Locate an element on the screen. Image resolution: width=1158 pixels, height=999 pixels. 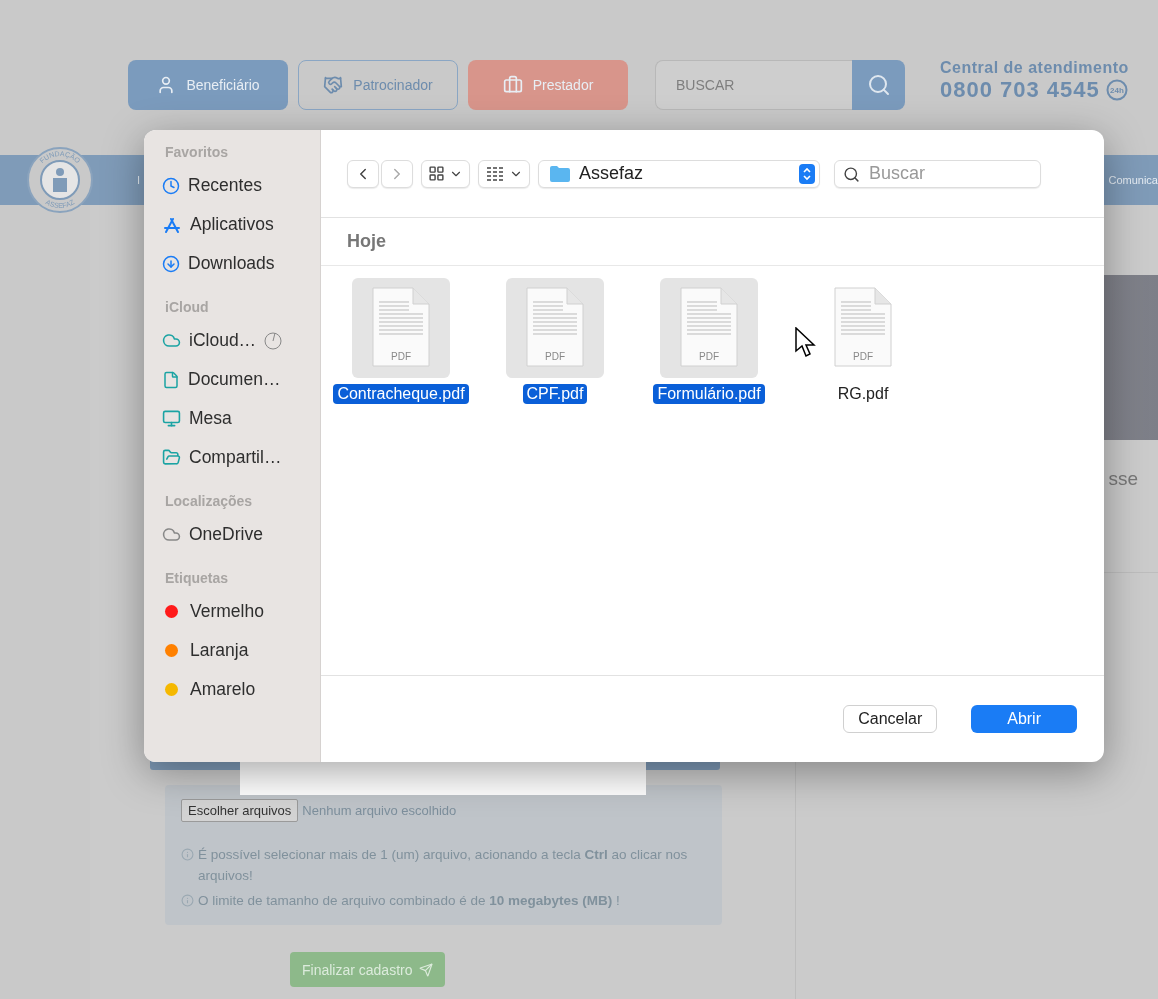
sidebar-item: Mesa is located at coordinates (241, 418).